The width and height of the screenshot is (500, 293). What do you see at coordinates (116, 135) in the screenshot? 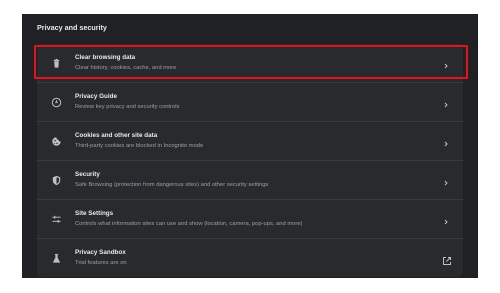
I see `row-title: Cookies and other site data` at bounding box center [116, 135].